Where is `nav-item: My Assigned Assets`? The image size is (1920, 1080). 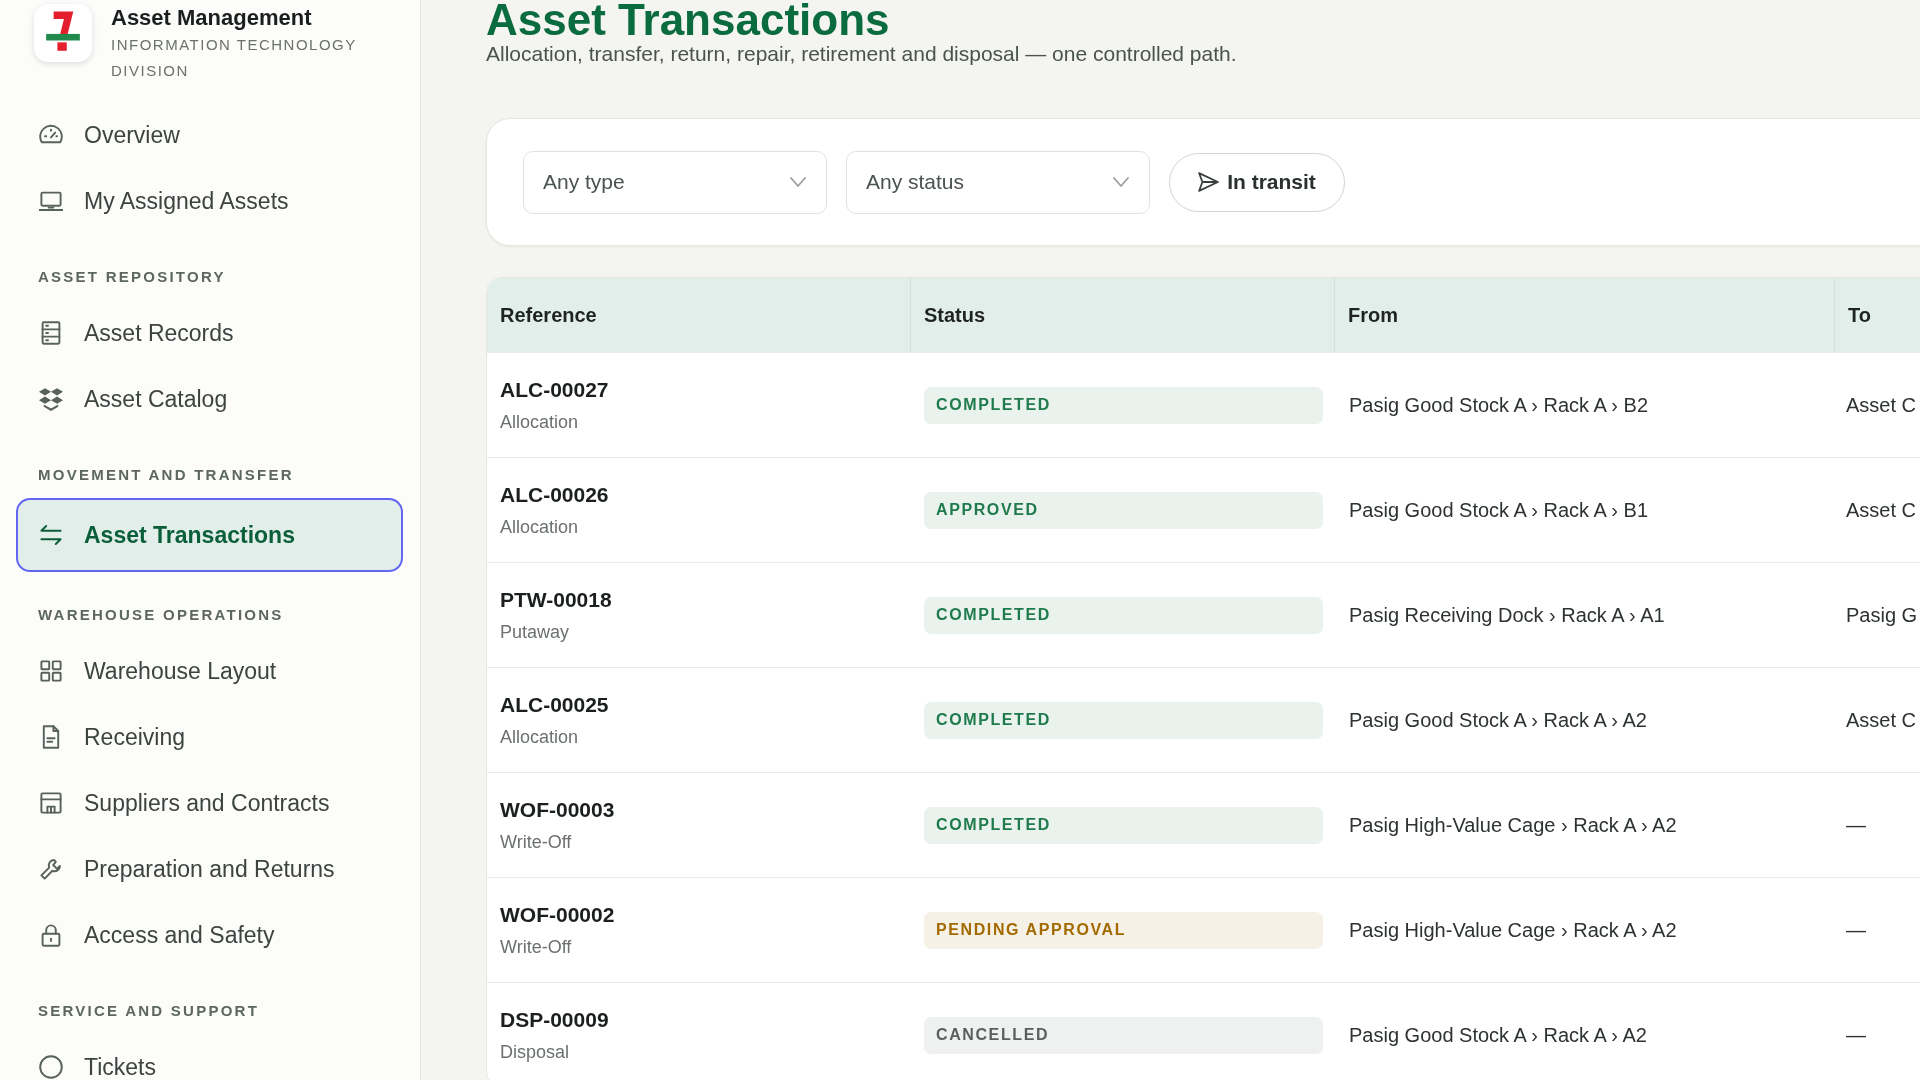 nav-item: My Assigned Assets is located at coordinates (209, 201).